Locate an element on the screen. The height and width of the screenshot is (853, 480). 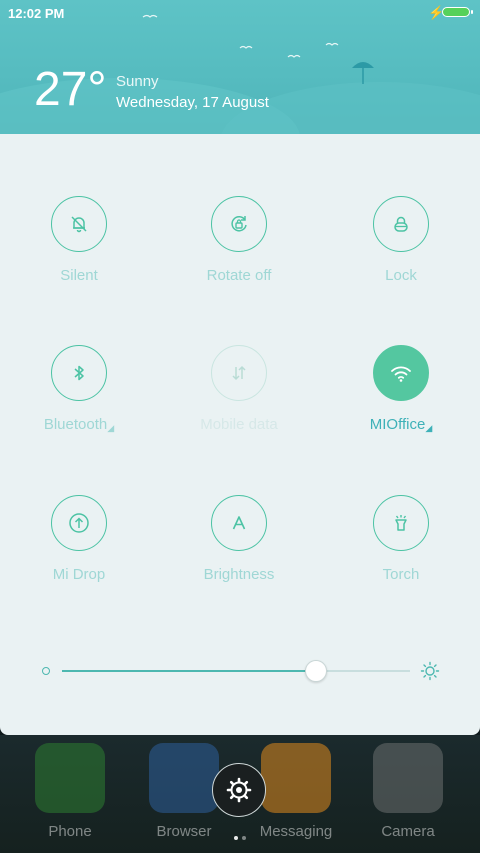
toggle-label: MIOffice◢ is located at coordinates (401, 425).